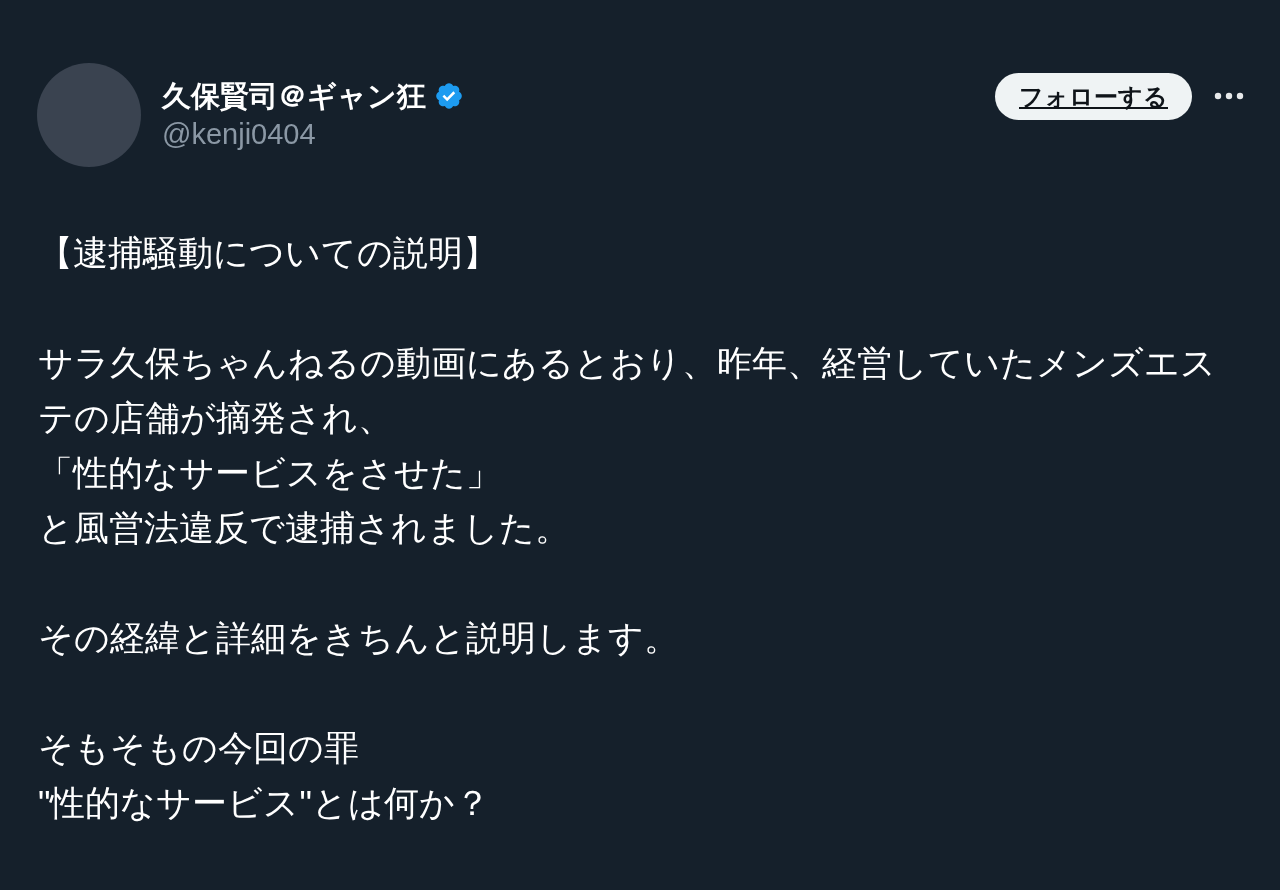 The width and height of the screenshot is (1280, 890). Describe the element at coordinates (199, 748) in the screenshot. I see `tweet-text-line: そもそもの今回の罪` at that location.